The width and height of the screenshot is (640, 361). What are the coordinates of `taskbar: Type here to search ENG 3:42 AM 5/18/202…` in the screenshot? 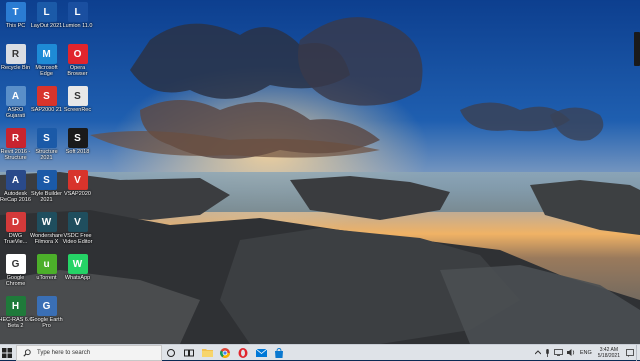 It's located at (320, 352).